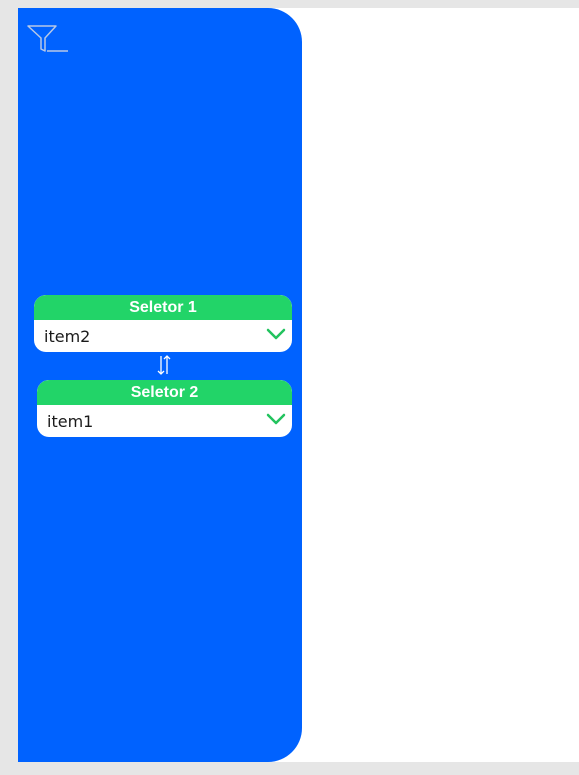  Describe the element at coordinates (164, 421) in the screenshot. I see `selector-2-dropdown: item1` at that location.